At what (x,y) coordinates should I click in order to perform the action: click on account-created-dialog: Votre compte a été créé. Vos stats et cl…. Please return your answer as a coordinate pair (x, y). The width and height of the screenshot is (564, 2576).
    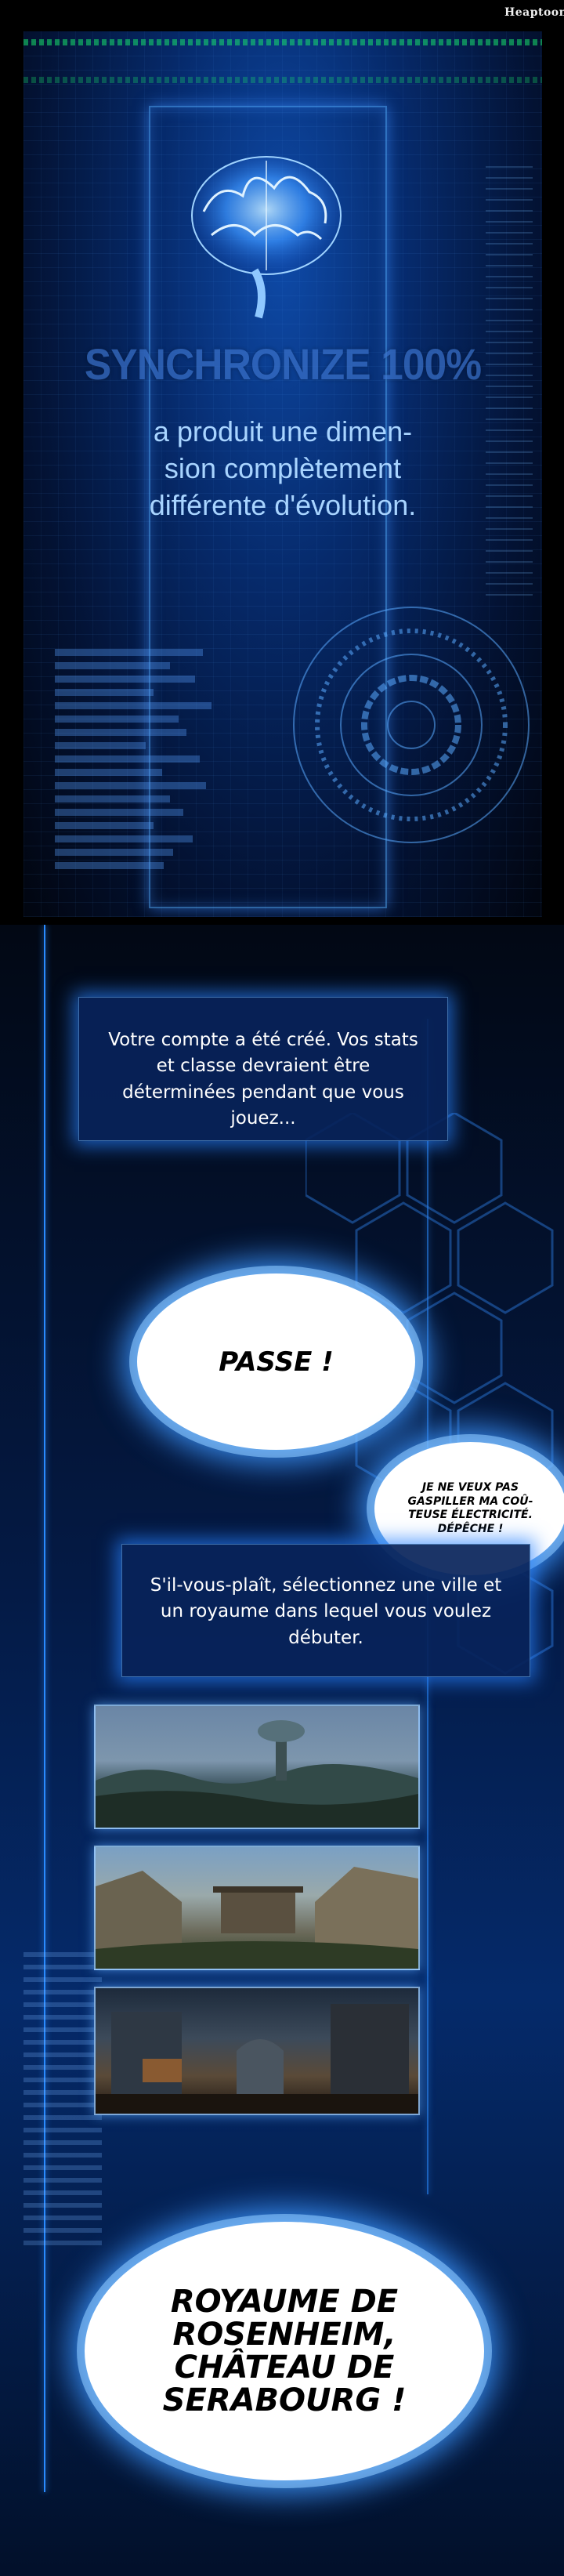
    Looking at the image, I should click on (263, 1069).